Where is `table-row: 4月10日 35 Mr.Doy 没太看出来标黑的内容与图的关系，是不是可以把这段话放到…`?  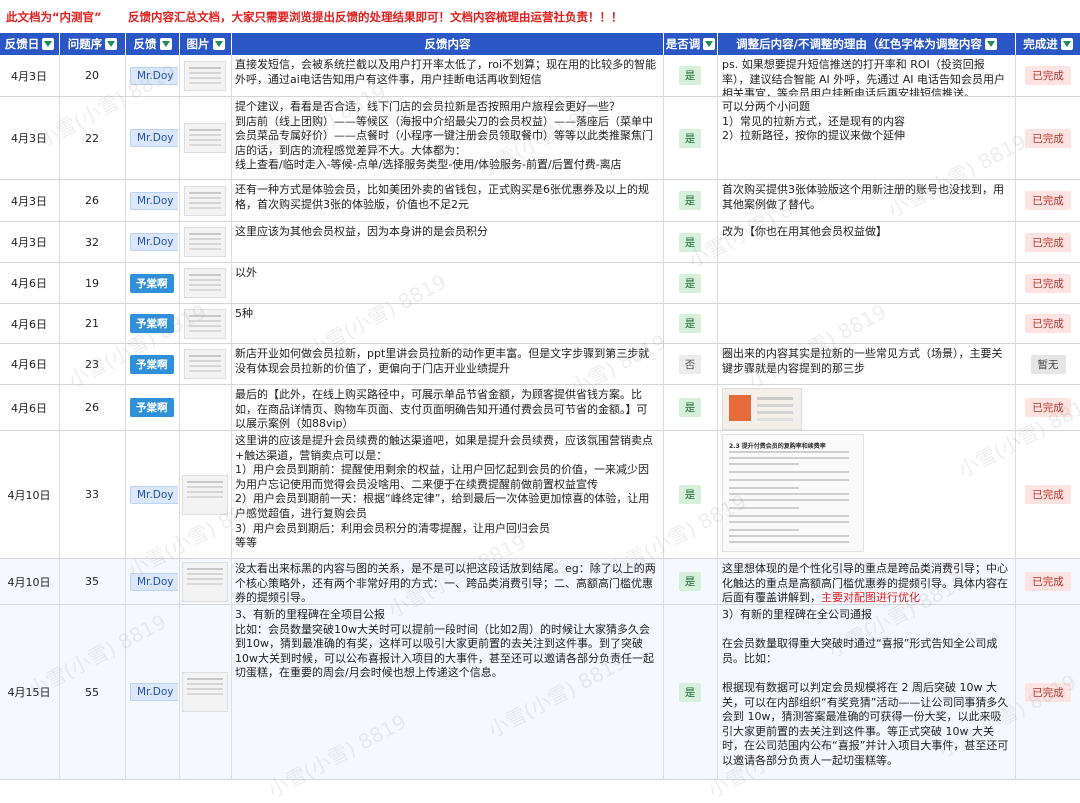
table-row: 4月10日 35 Mr.Doy 没太看出来标黑的内容与图的关系，是不是可以把这段话放到… is located at coordinates (540, 582).